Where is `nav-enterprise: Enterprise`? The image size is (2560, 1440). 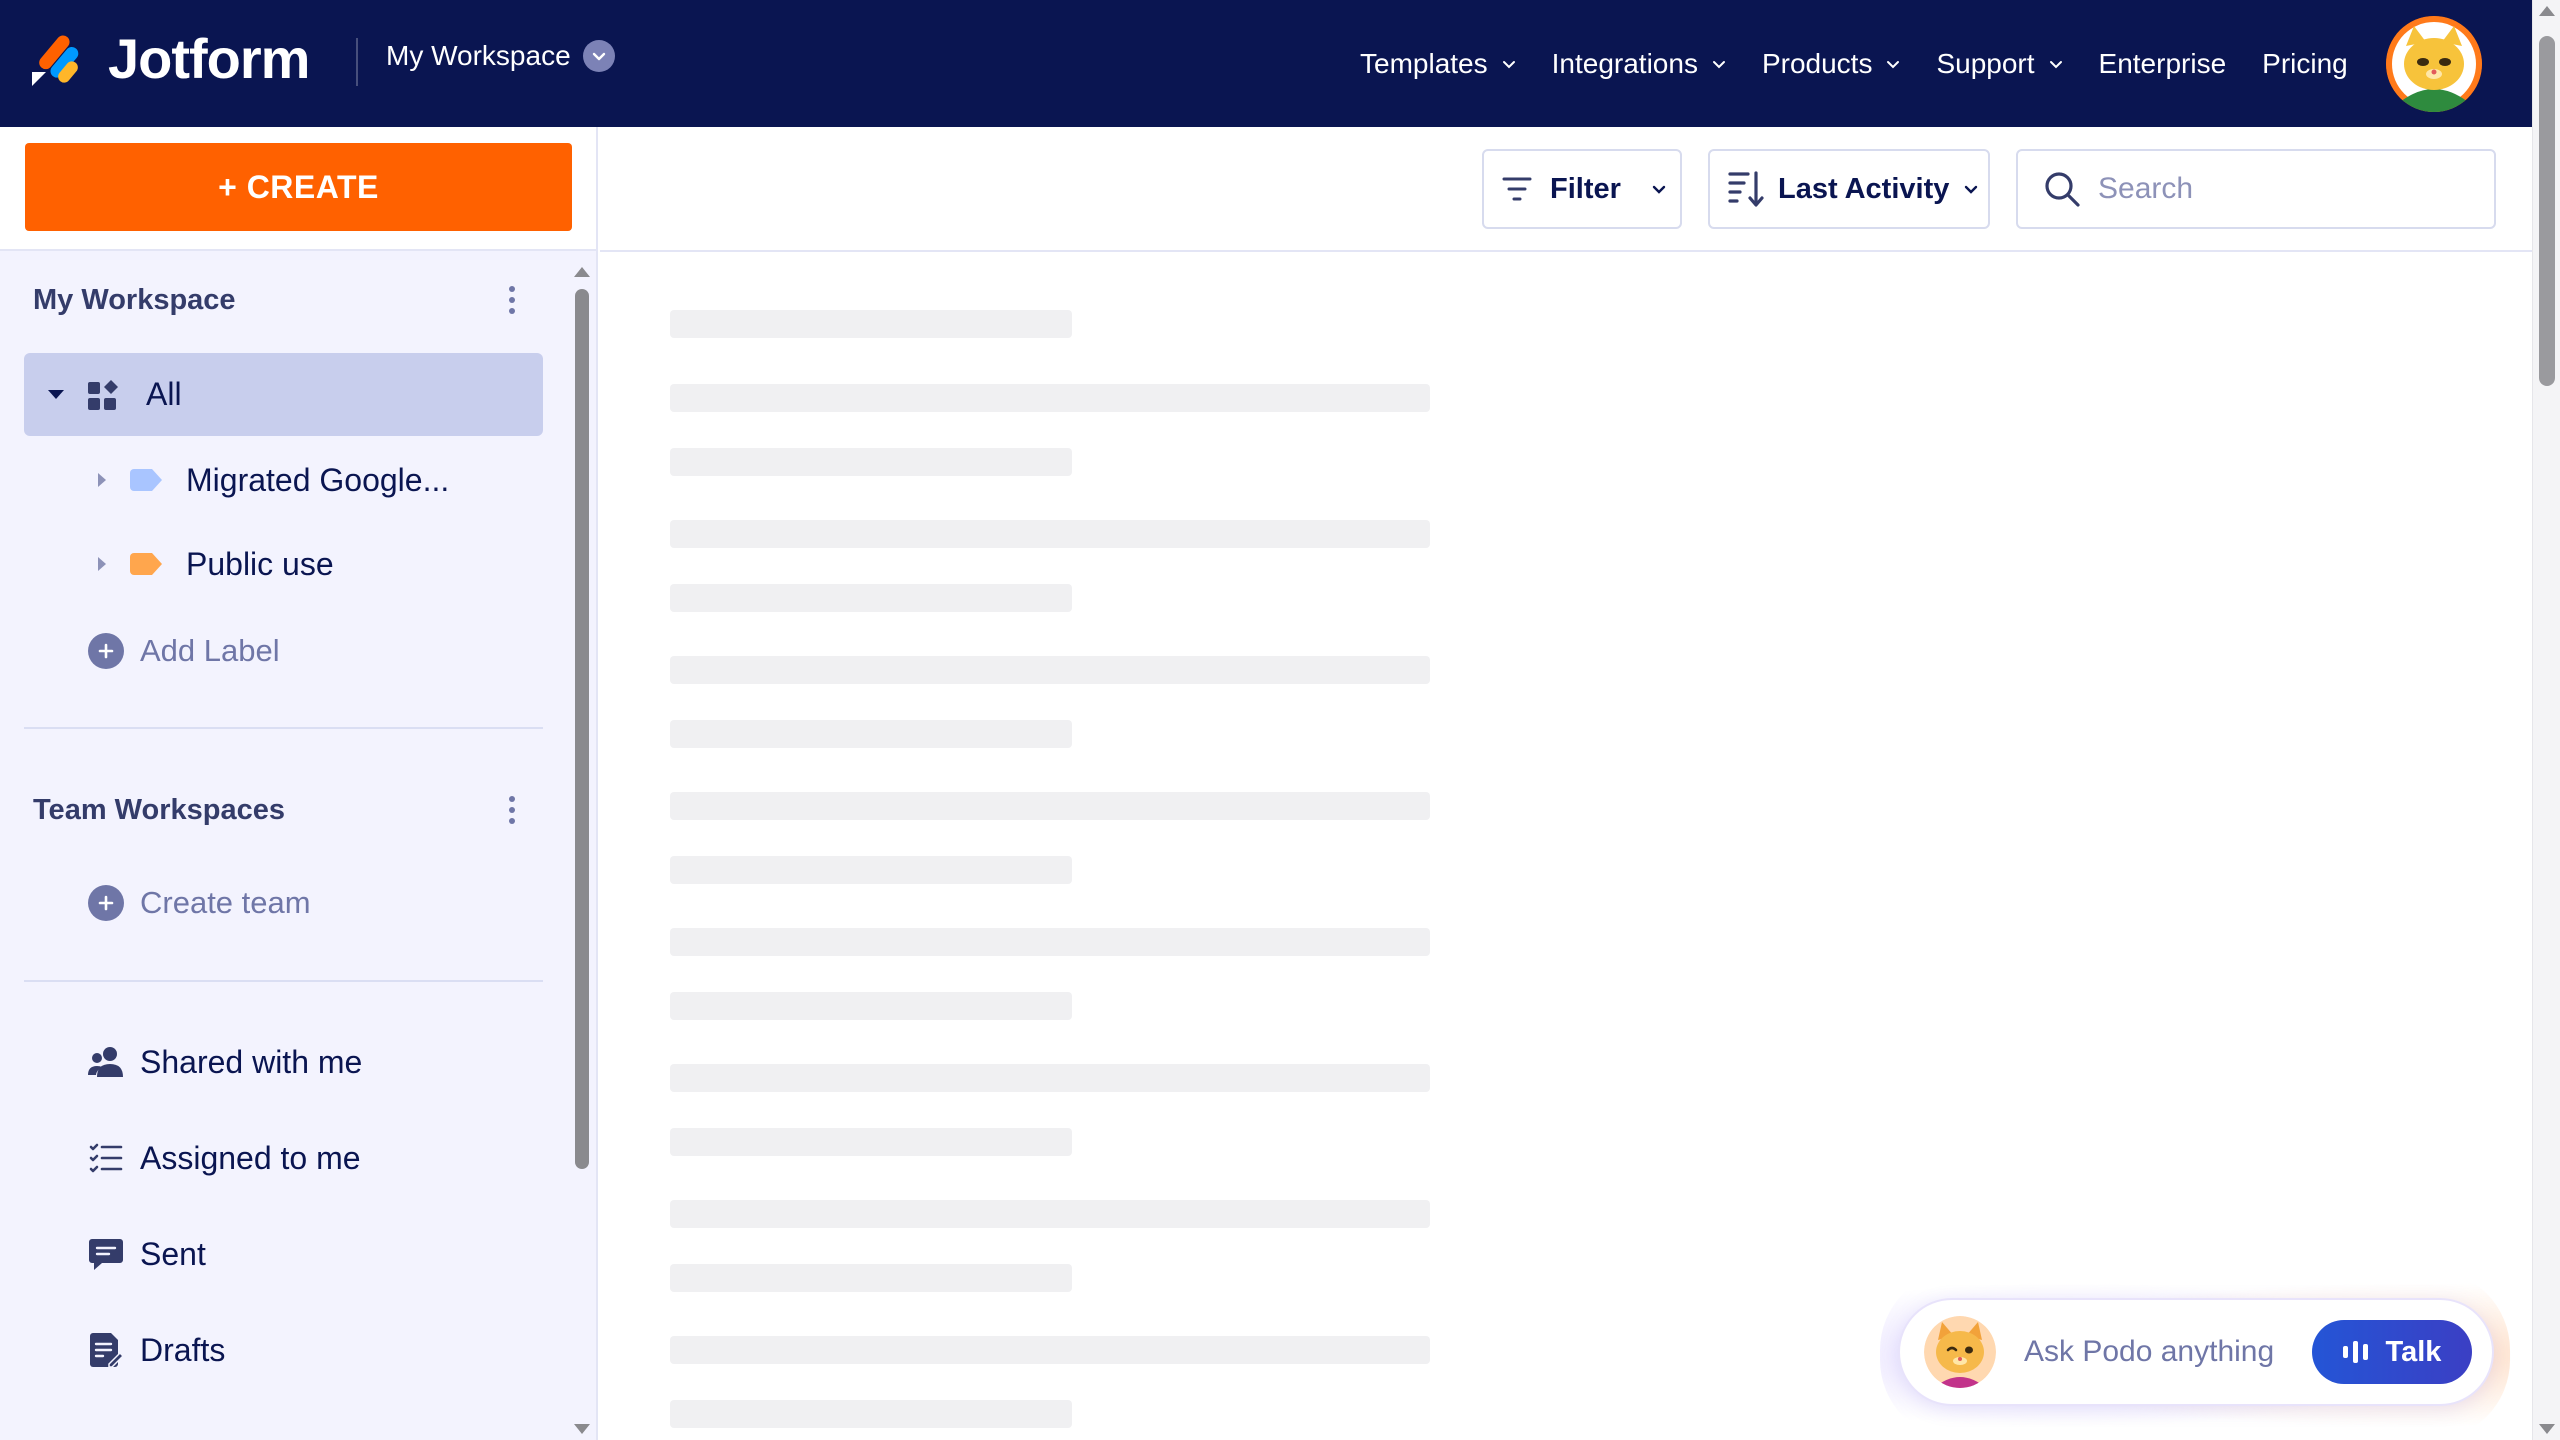 nav-enterprise: Enterprise is located at coordinates (2163, 64).